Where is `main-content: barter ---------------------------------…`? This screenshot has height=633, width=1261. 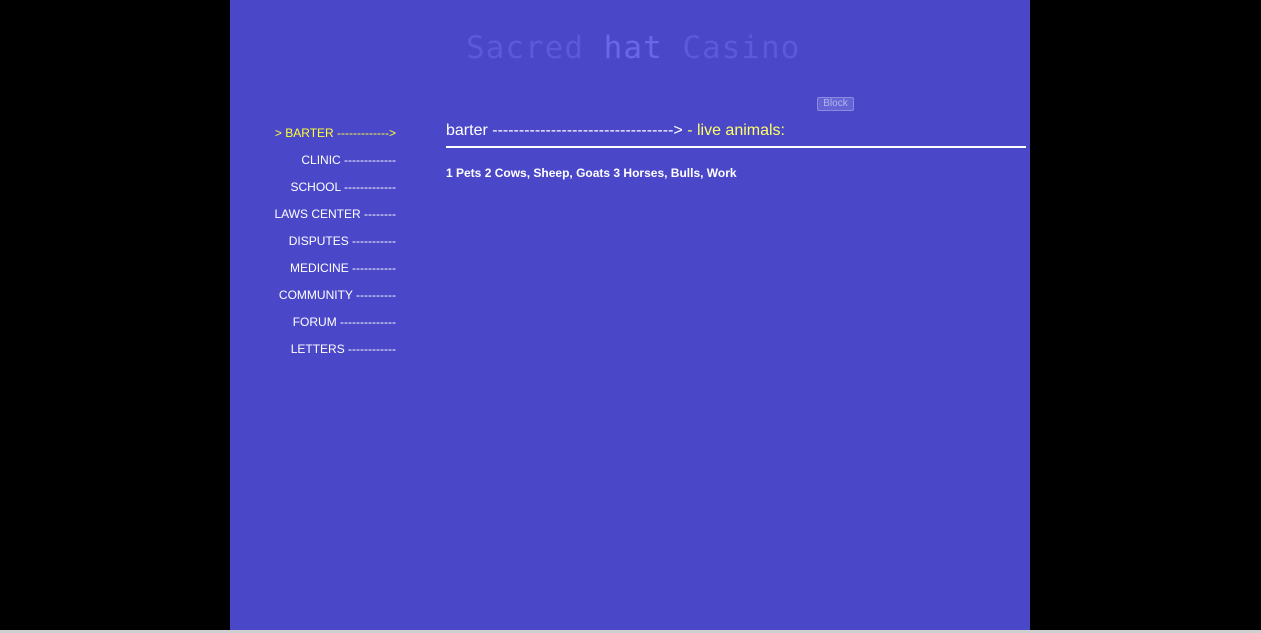 main-content: barter ---------------------------------… is located at coordinates (736, 150).